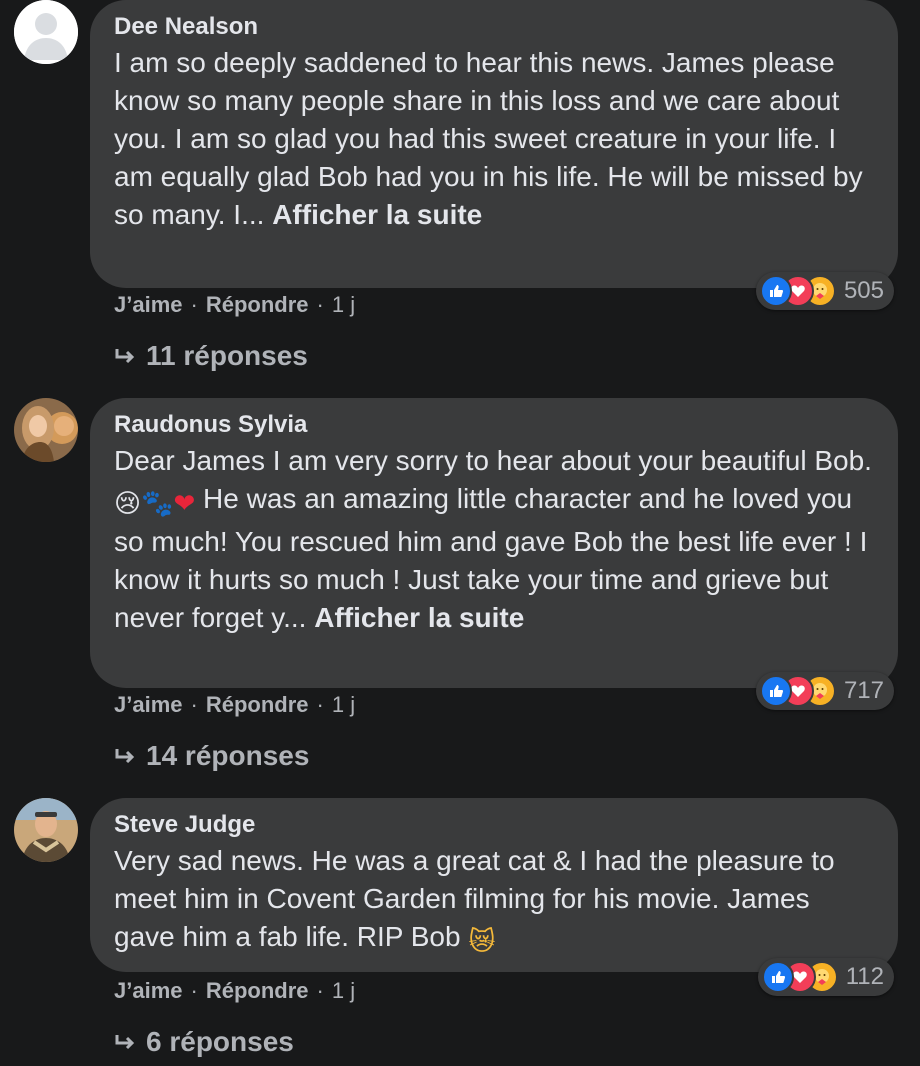 This screenshot has width=920, height=1066. I want to click on reaction-summary: 112, so click(825, 977).